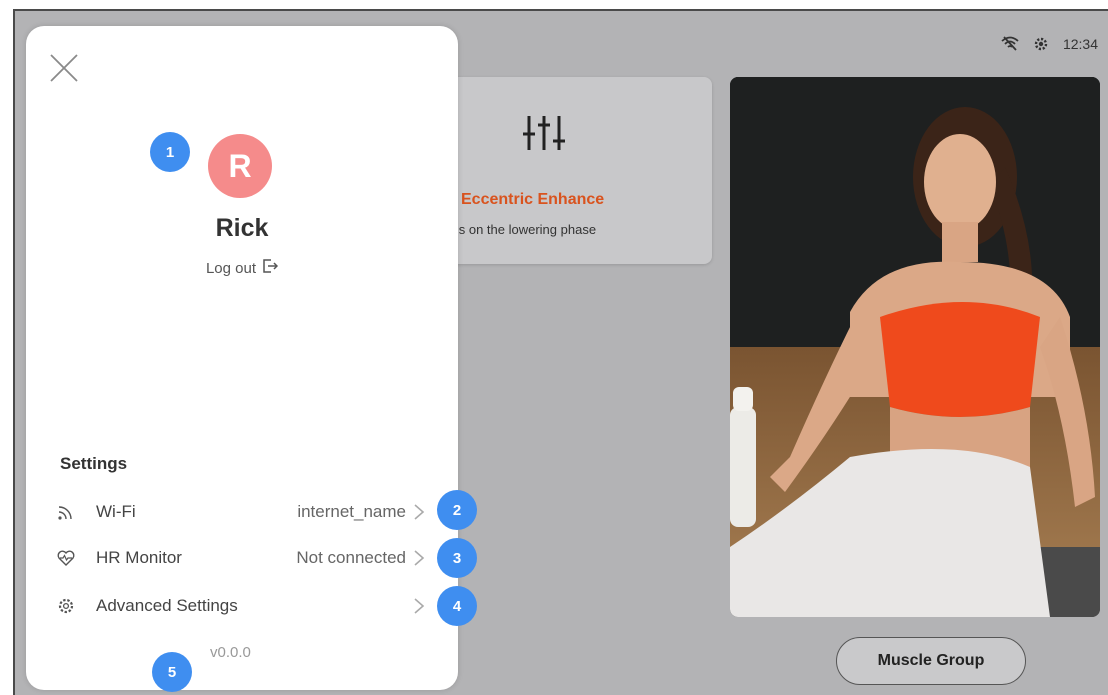  I want to click on sliders-icon, so click(544, 135).